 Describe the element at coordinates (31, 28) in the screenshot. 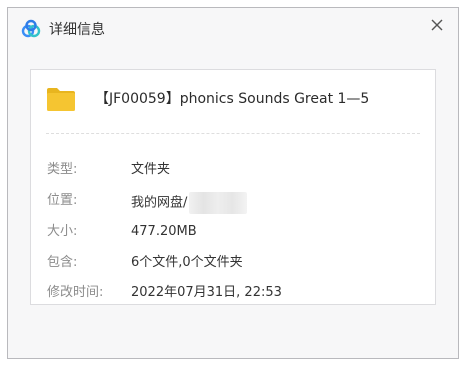

I see `baidu-netdisk-cloud-icon` at that location.